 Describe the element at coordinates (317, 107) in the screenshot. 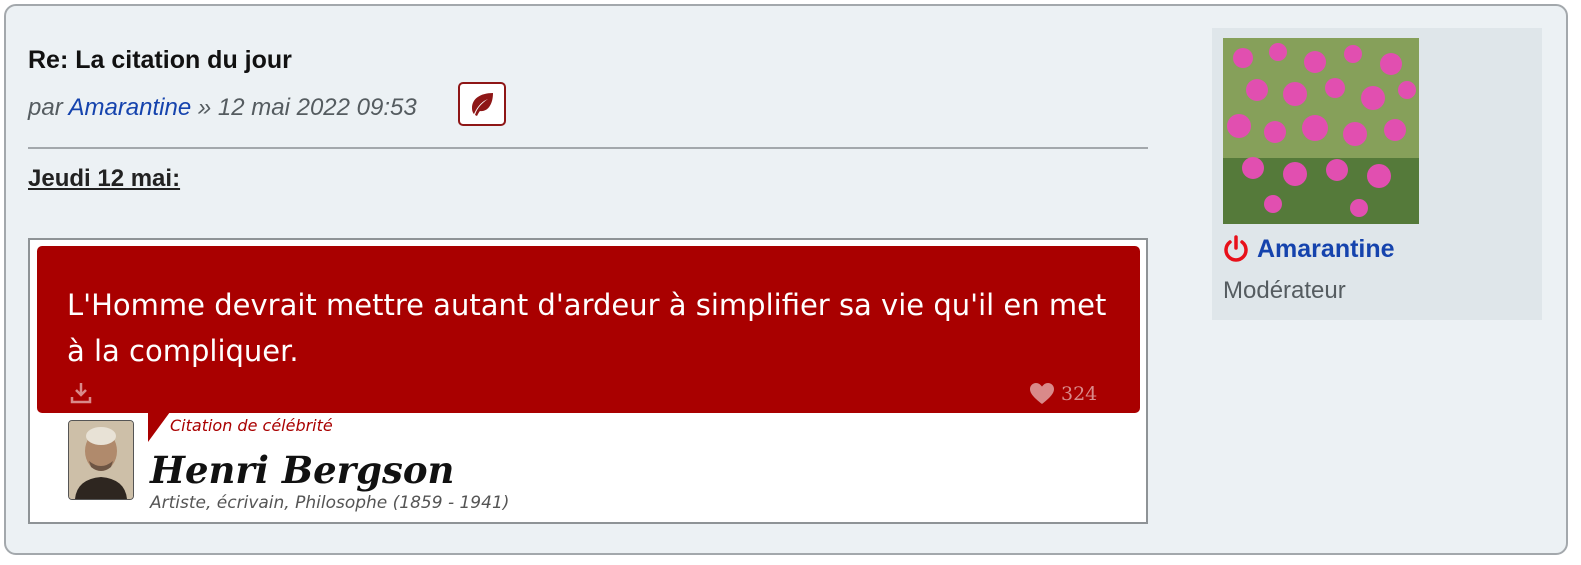

I see `post-date: 12 mai 2022 09:53` at that location.